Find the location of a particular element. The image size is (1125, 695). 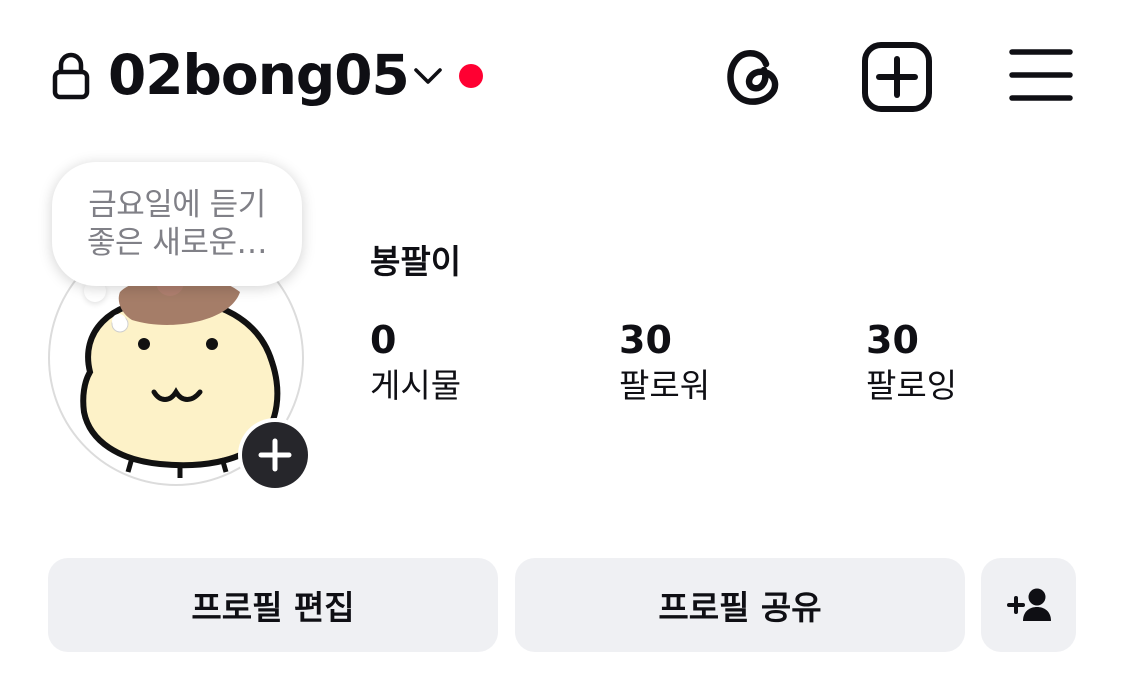

add-person-button is located at coordinates (1028, 605).